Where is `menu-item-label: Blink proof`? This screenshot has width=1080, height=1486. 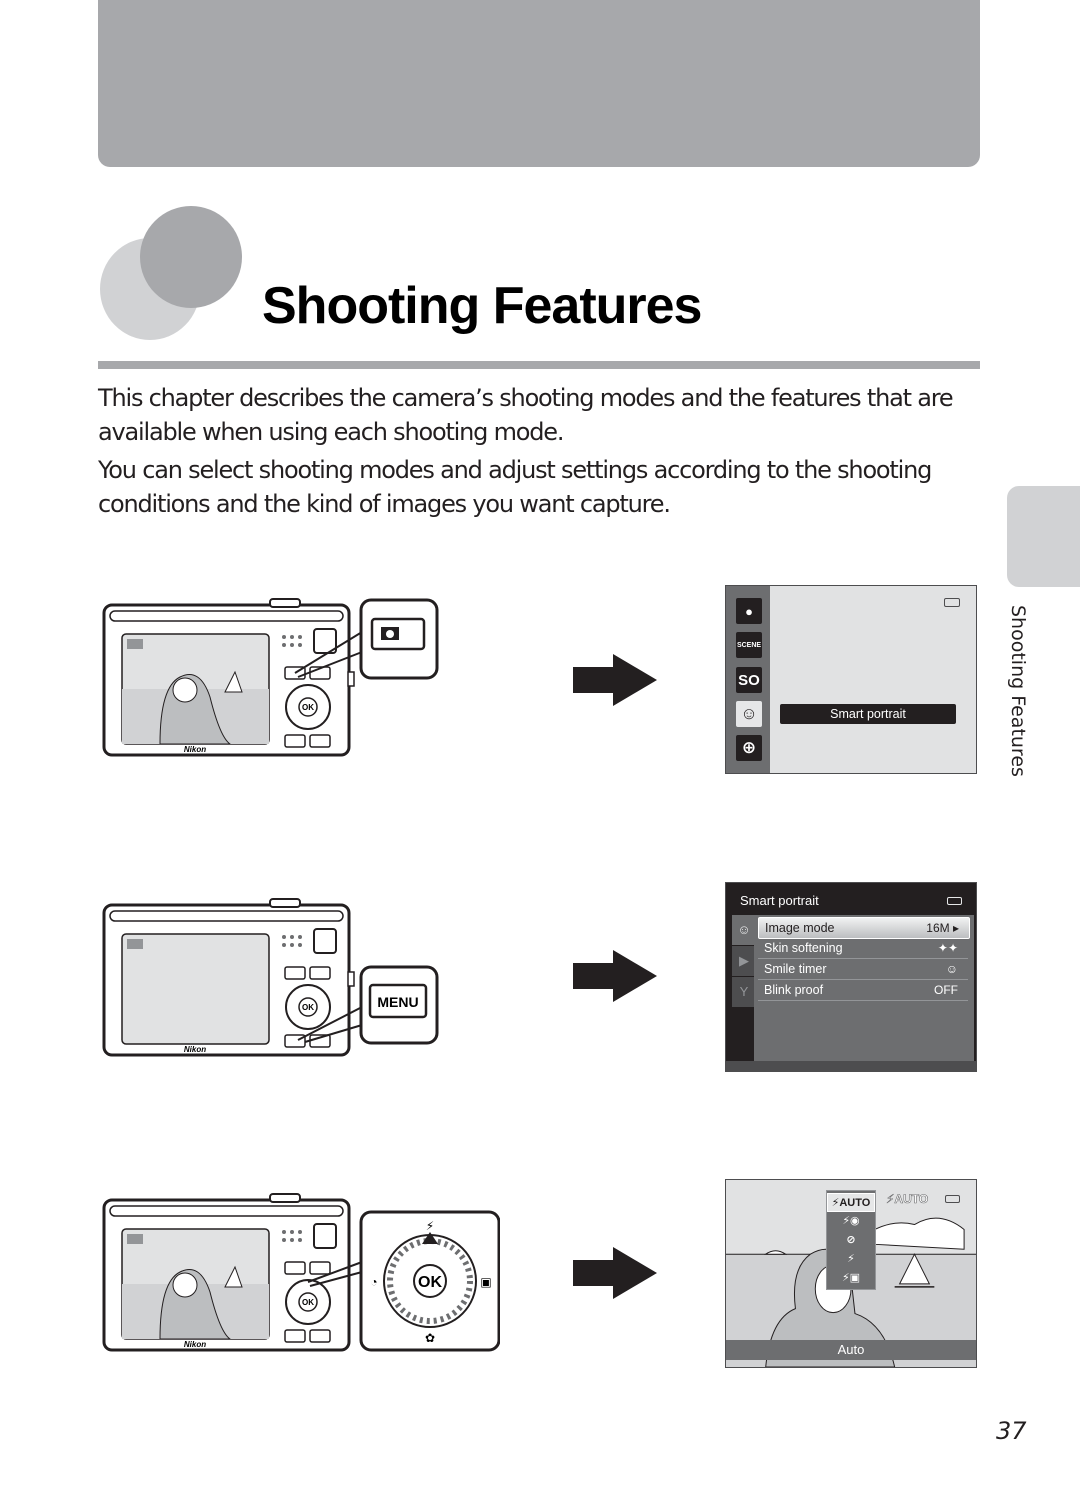 menu-item-label: Blink proof is located at coordinates (794, 990).